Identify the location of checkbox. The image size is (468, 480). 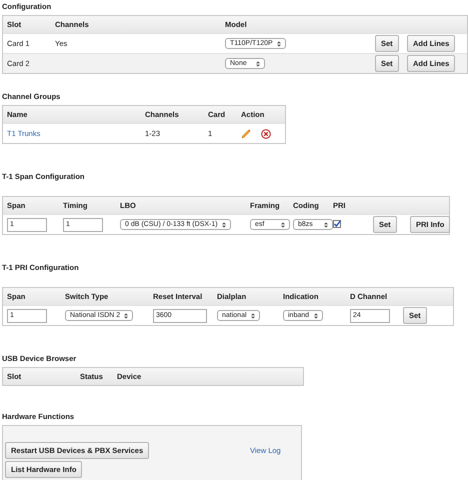
(337, 224).